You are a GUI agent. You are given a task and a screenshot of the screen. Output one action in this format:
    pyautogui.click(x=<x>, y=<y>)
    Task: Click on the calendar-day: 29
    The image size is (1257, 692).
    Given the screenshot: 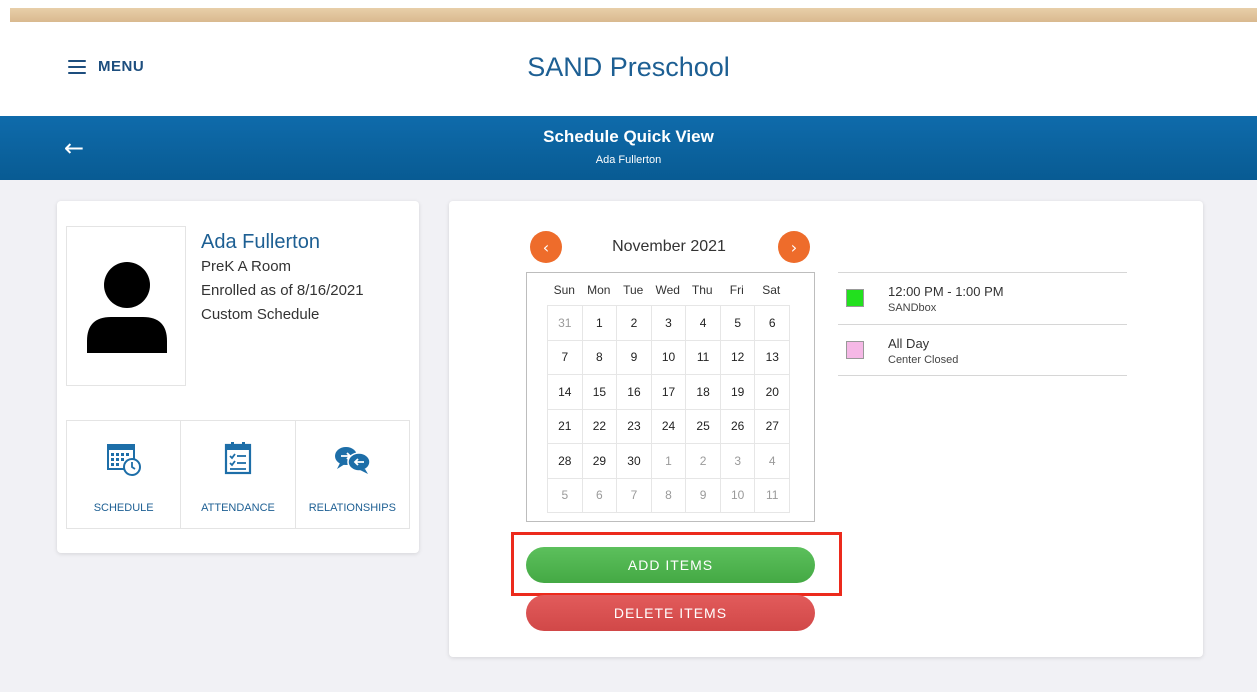 What is the action you would take?
    pyautogui.click(x=600, y=461)
    